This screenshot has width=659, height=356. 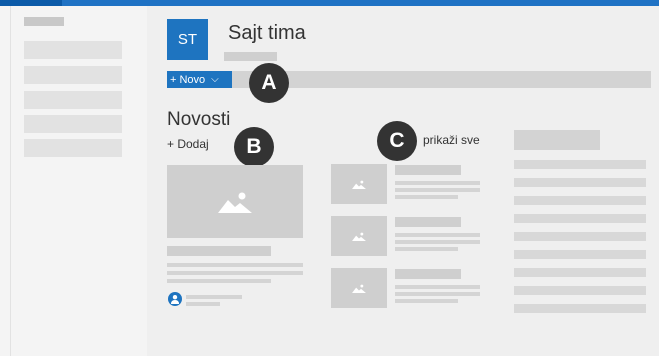 I want to click on site-logo-initials: ST, so click(x=187, y=39).